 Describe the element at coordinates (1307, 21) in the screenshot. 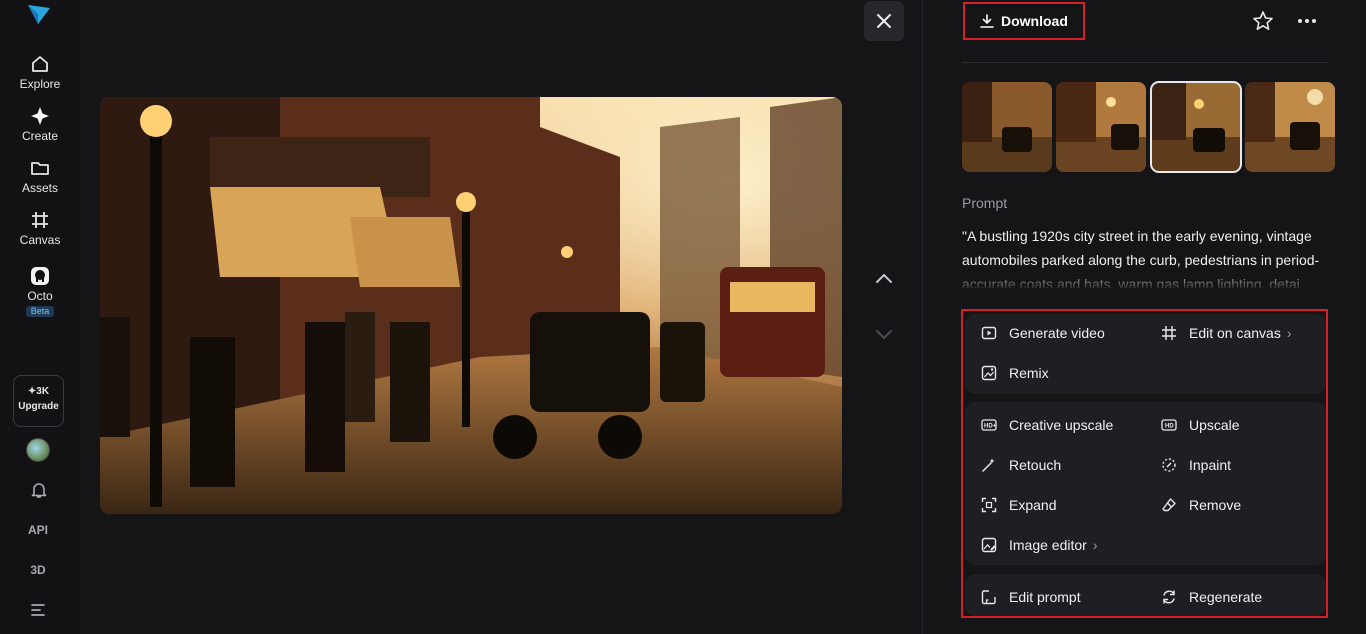

I see `more-options-icon` at that location.